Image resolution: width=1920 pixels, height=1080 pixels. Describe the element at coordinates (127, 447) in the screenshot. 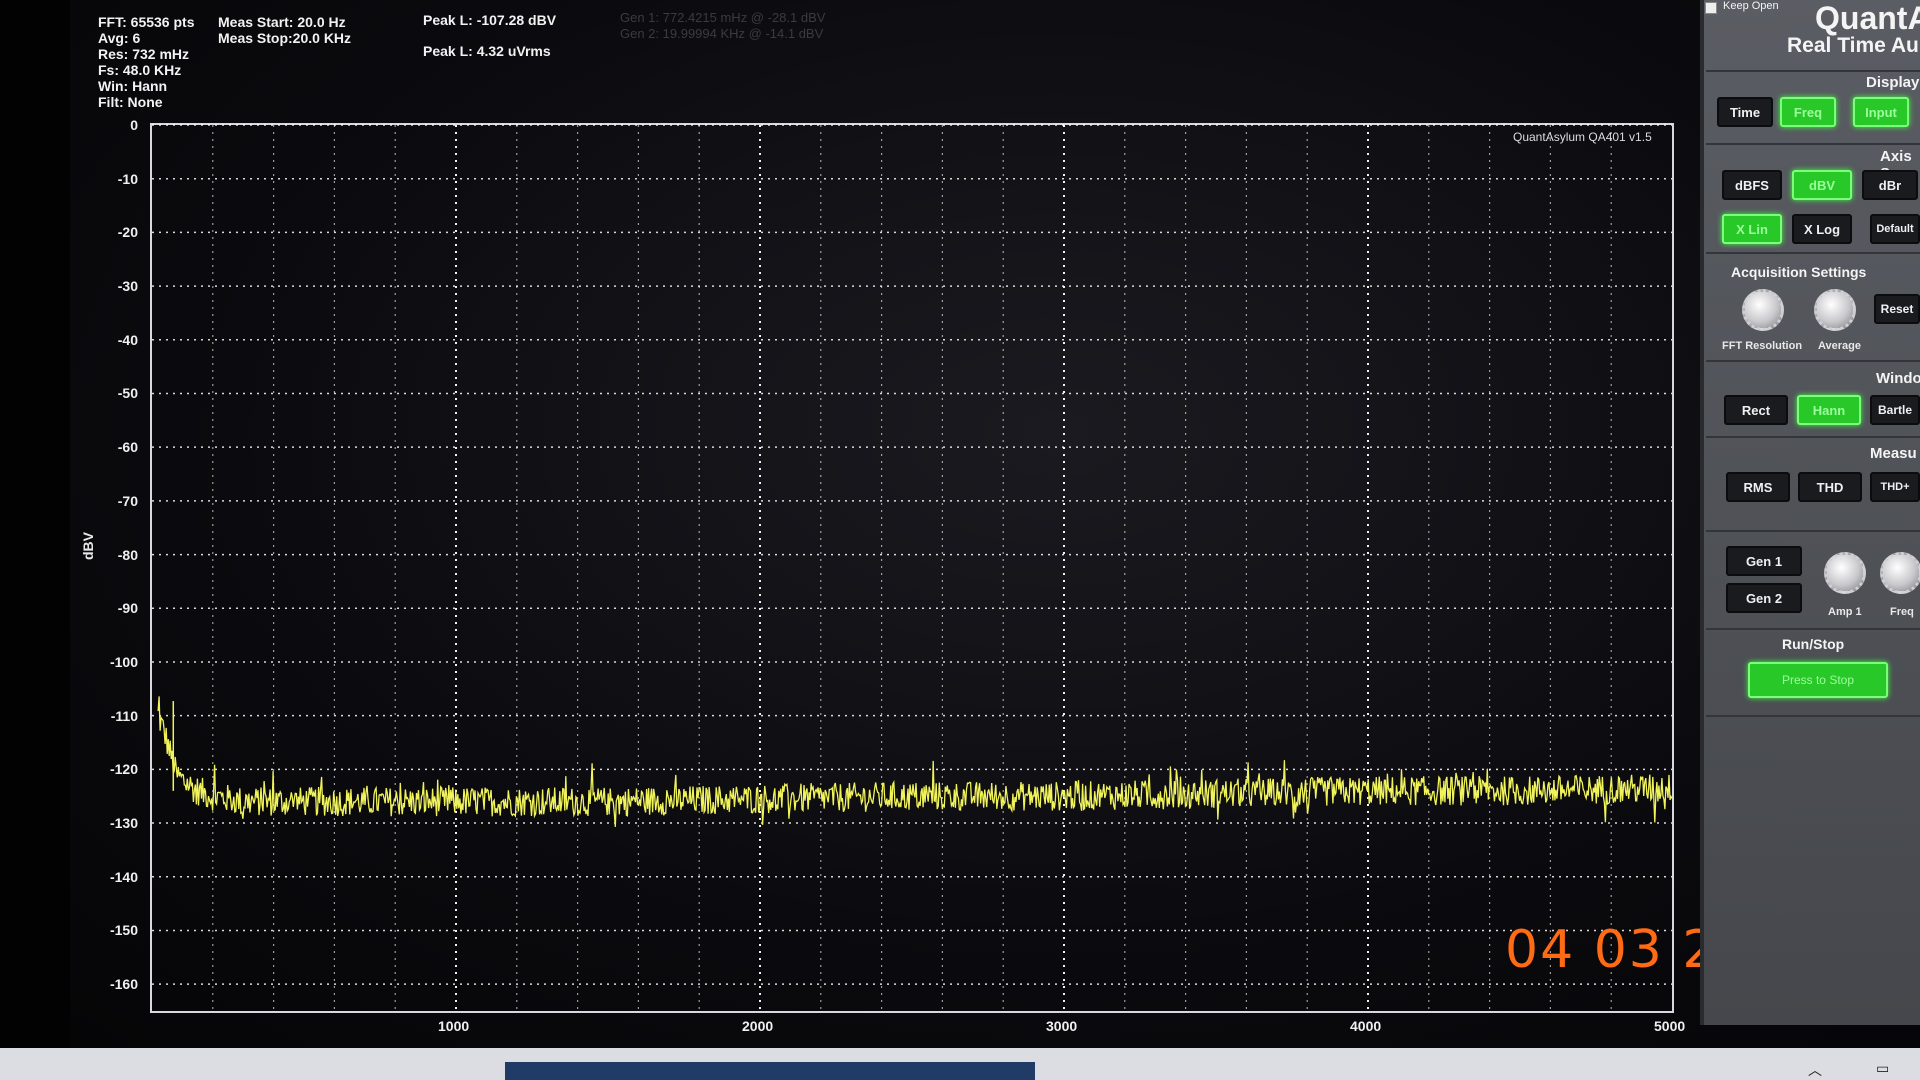

I see `y-tick-label: -60` at that location.